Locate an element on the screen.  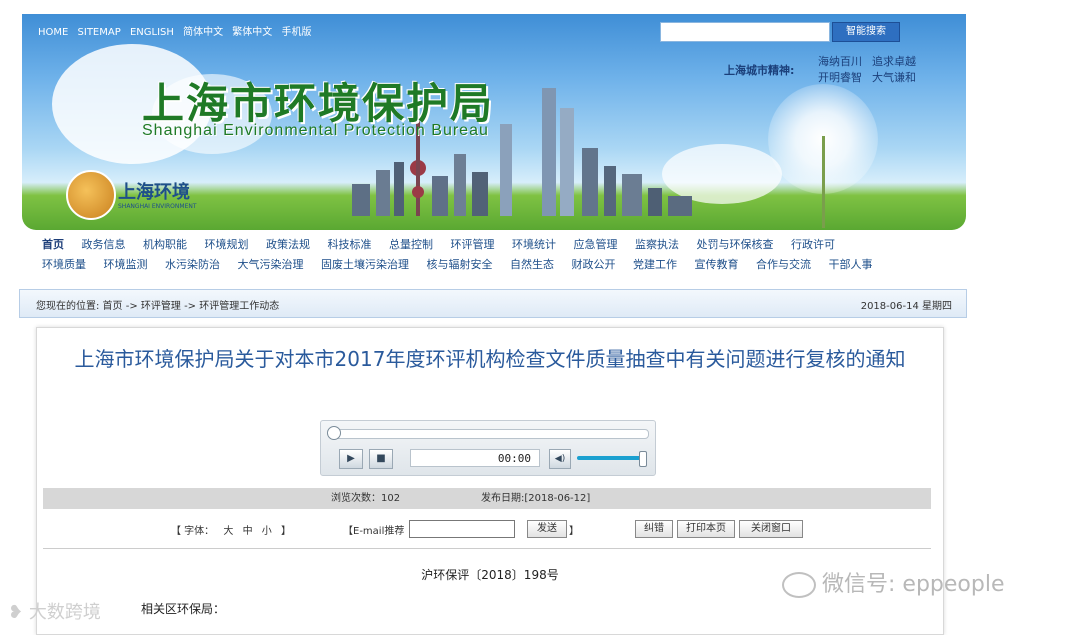
nav-item: 处罚与环保核查 is located at coordinates (735, 244).